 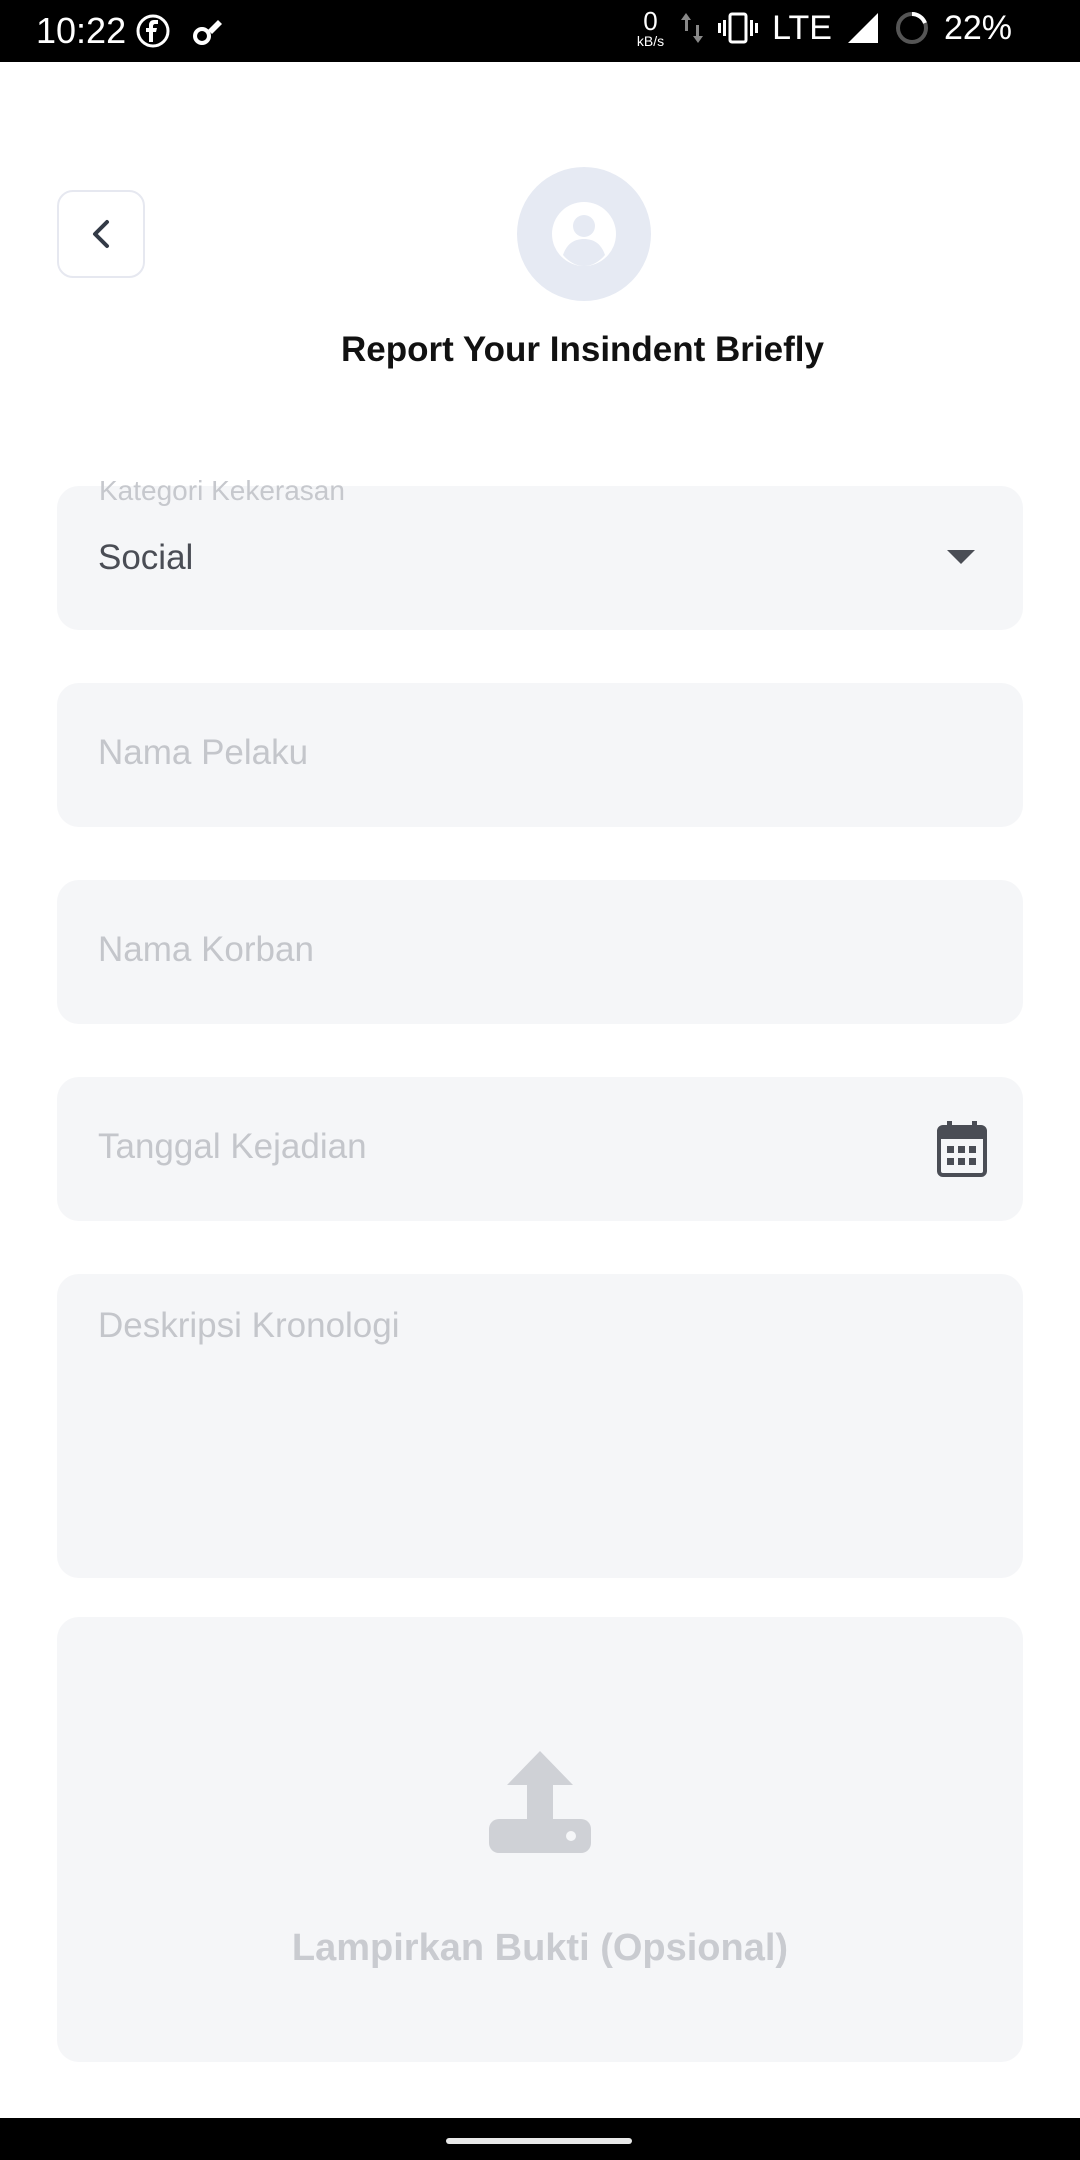 I want to click on net-speed: 0 kB/s, so click(x=650, y=28).